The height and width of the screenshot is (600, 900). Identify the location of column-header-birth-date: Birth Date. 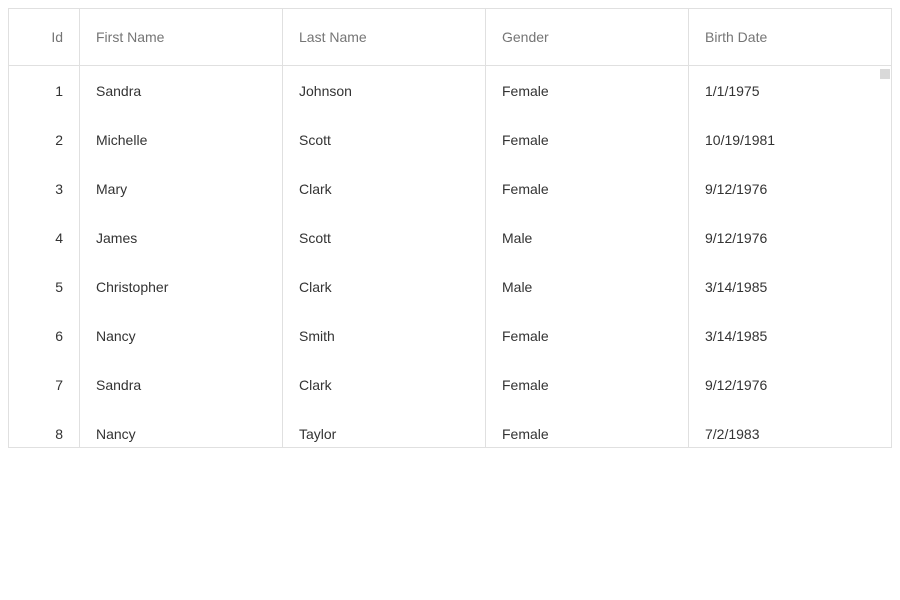
(790, 37).